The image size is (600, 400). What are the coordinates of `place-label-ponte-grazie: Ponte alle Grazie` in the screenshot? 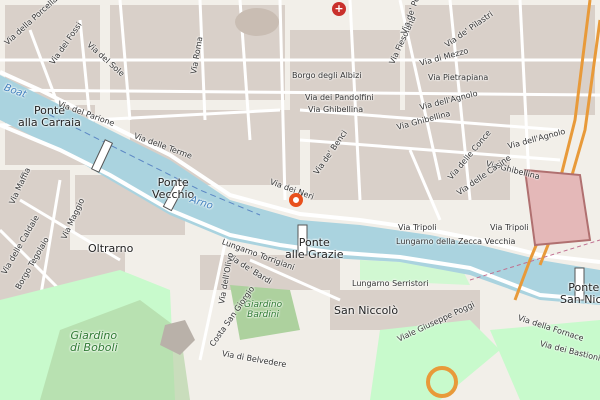 It's located at (314, 248).